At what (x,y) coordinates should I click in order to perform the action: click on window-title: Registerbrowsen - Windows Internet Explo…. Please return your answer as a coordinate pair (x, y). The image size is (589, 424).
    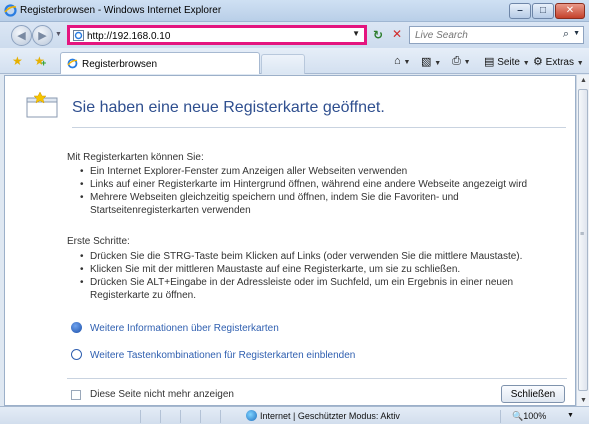
    Looking at the image, I should click on (121, 10).